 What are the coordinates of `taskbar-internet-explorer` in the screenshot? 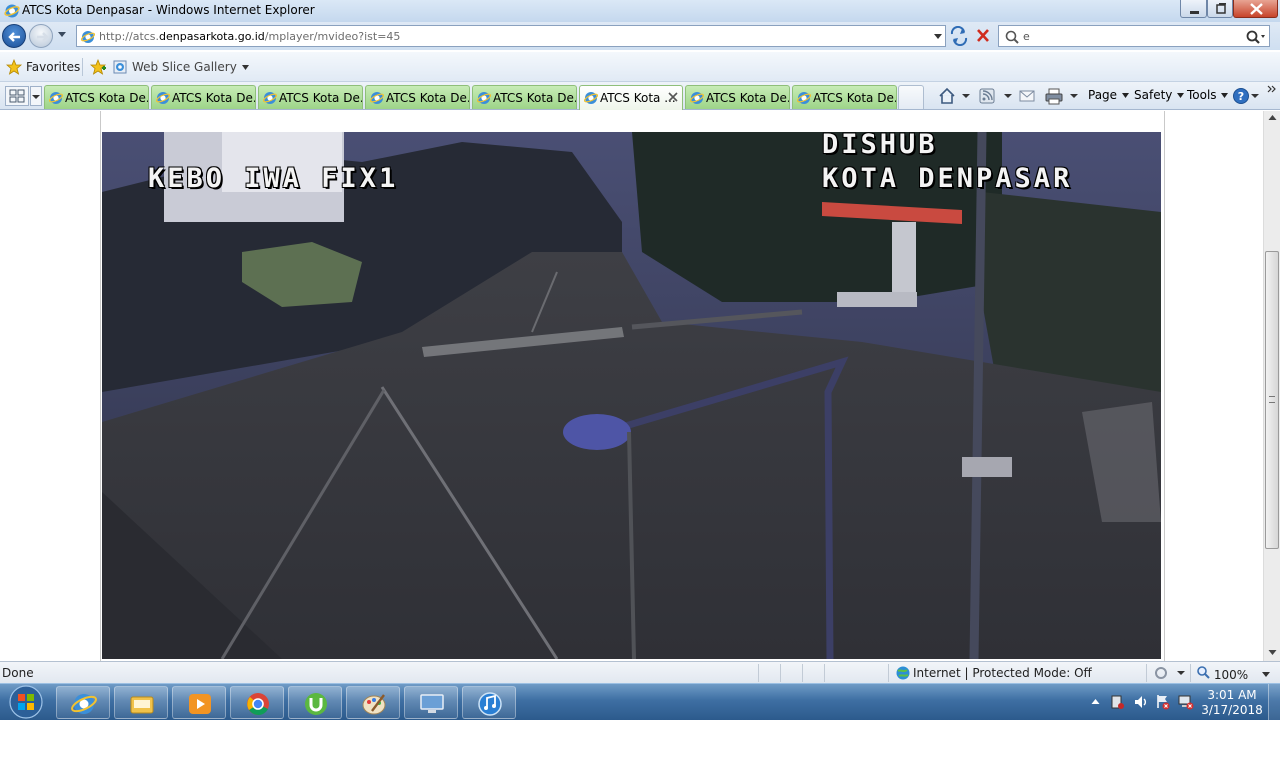 It's located at (83, 702).